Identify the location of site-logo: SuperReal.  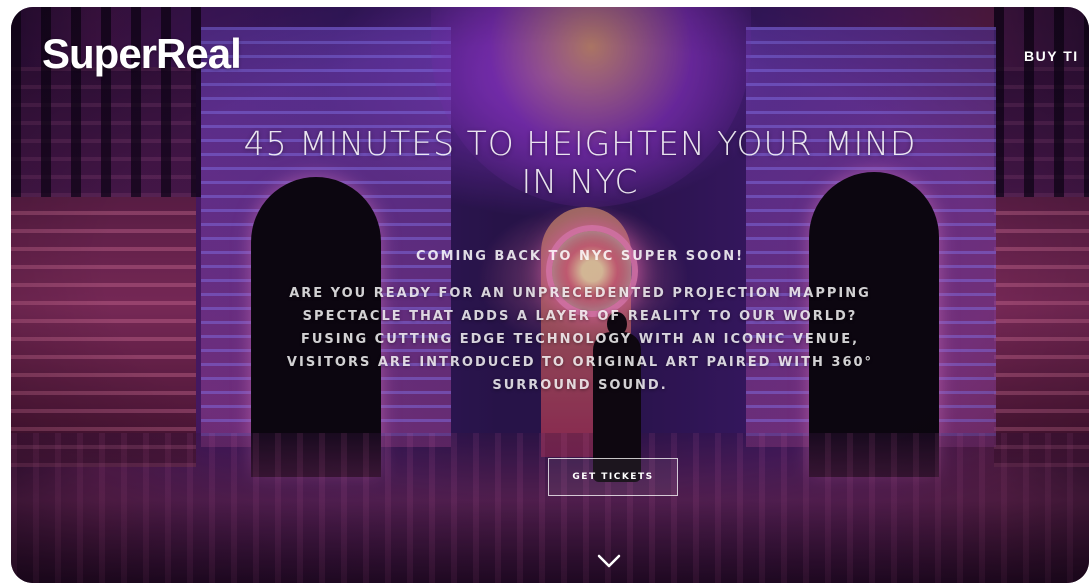
(142, 54).